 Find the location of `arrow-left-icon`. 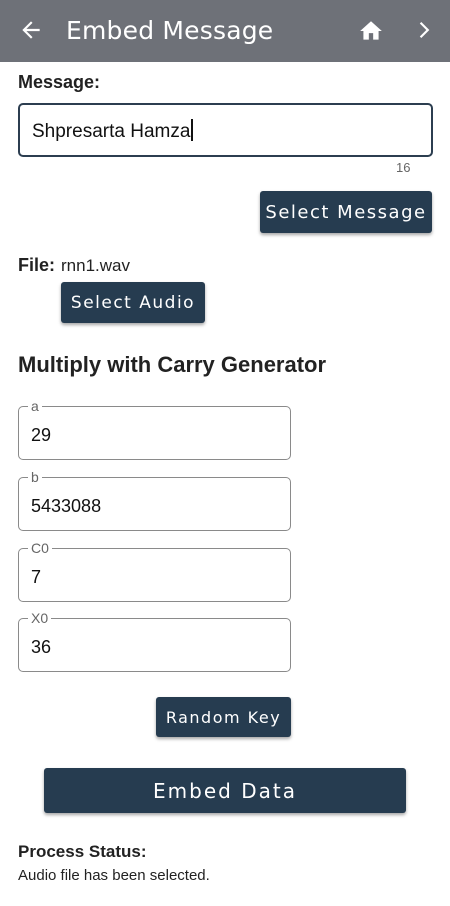

arrow-left-icon is located at coordinates (31, 30).